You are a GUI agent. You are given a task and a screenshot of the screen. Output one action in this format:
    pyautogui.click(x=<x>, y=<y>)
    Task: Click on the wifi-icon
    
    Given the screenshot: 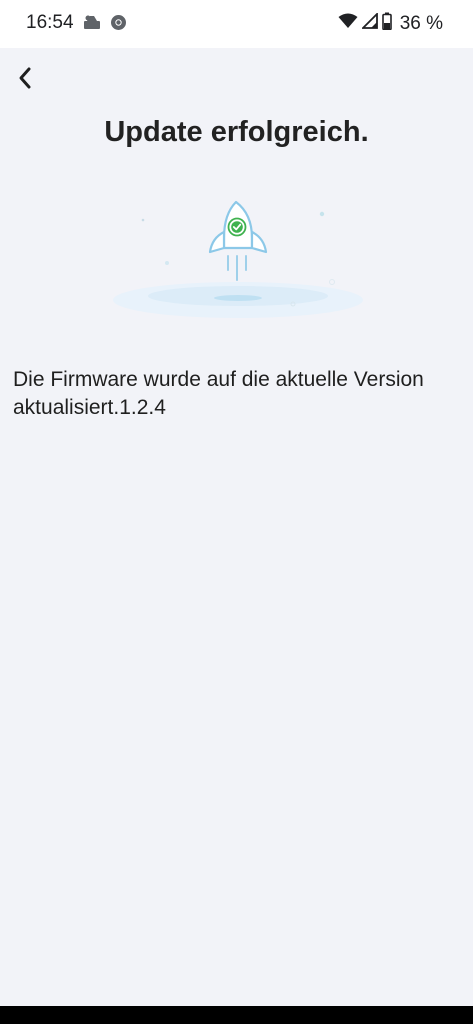 What is the action you would take?
    pyautogui.click(x=348, y=23)
    